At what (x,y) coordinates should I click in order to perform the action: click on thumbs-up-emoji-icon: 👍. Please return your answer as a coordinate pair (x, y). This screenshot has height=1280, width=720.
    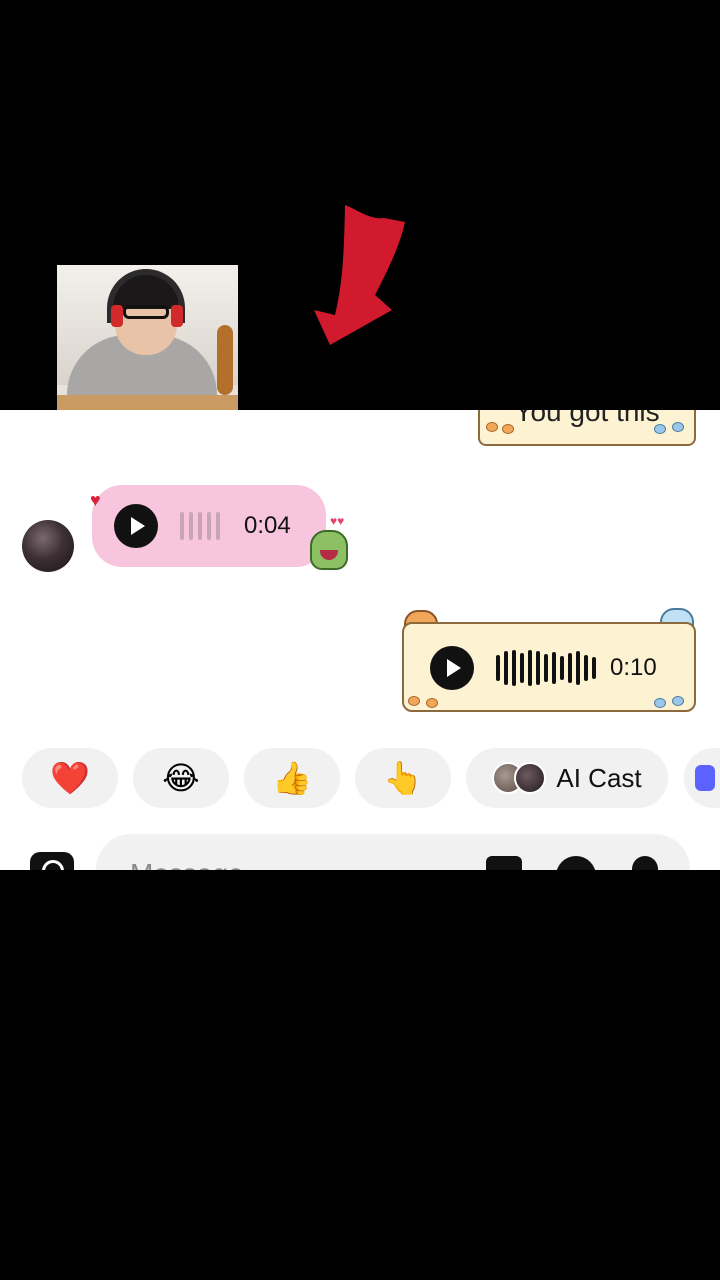
    Looking at the image, I should click on (292, 778).